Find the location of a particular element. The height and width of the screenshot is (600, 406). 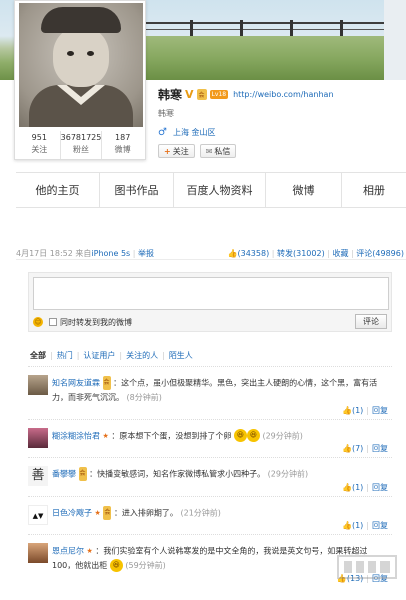

comment-user: 恩点尼尔 is located at coordinates (68, 551).